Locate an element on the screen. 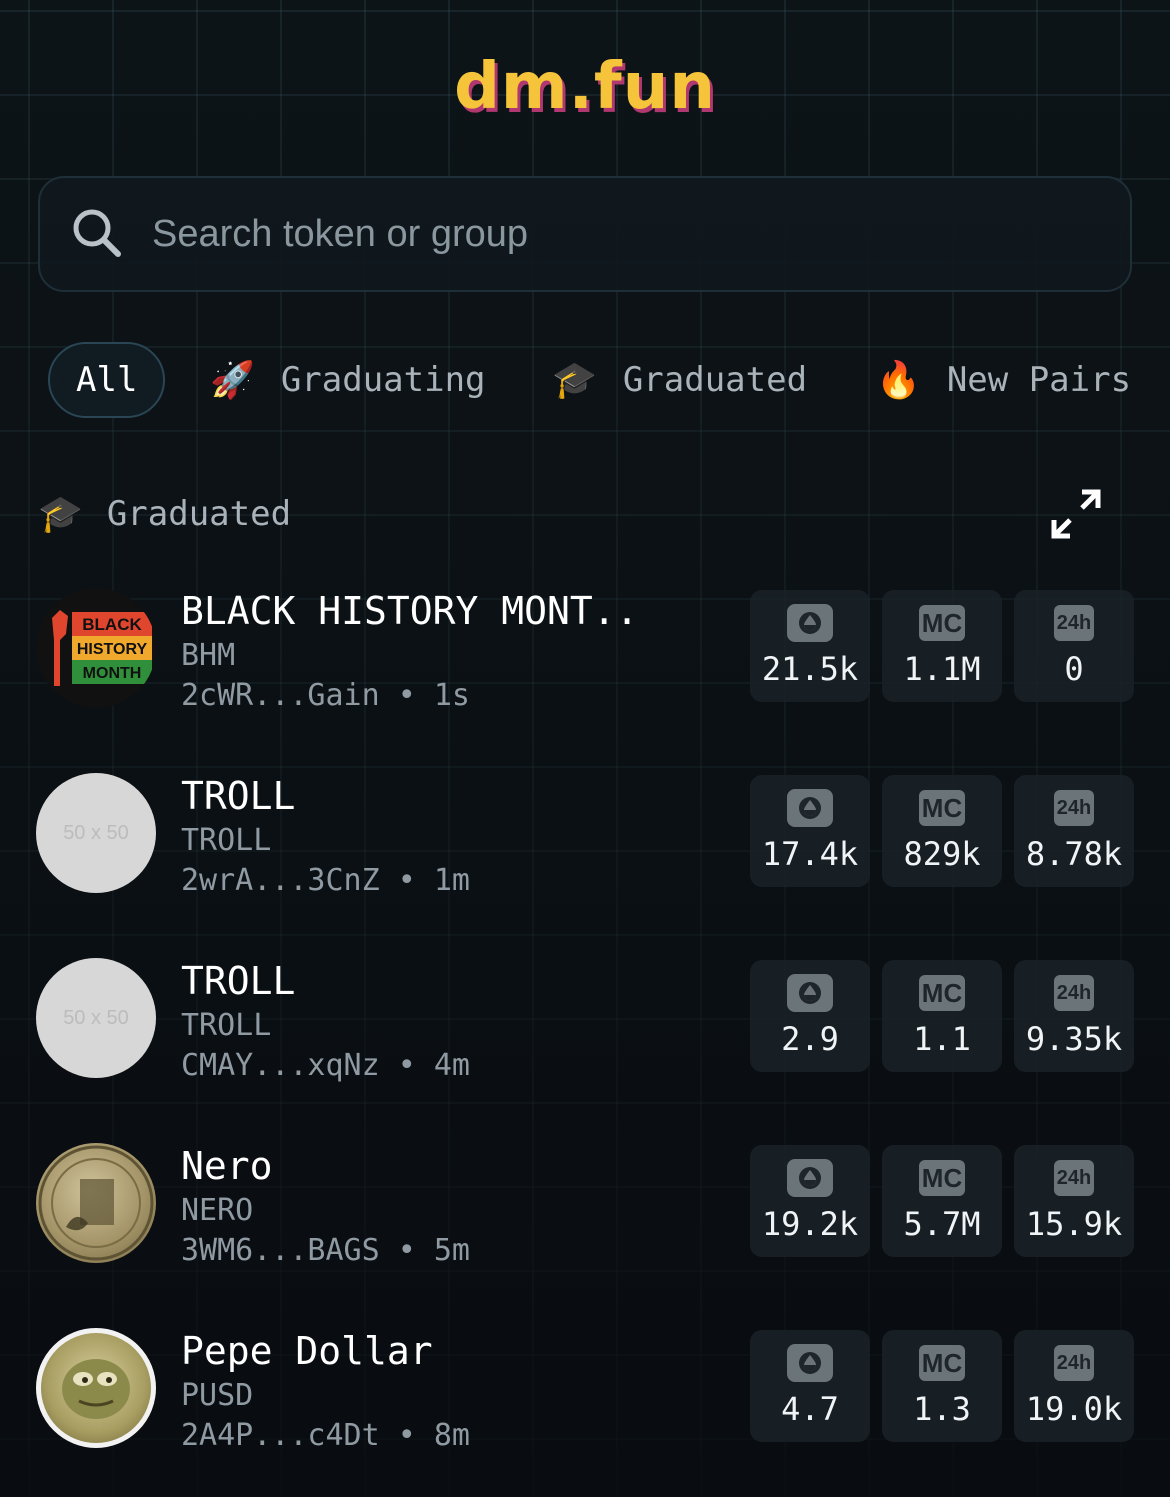 This screenshot has height=1497, width=1170. app-logo: dm.fun is located at coordinates (585, 87).